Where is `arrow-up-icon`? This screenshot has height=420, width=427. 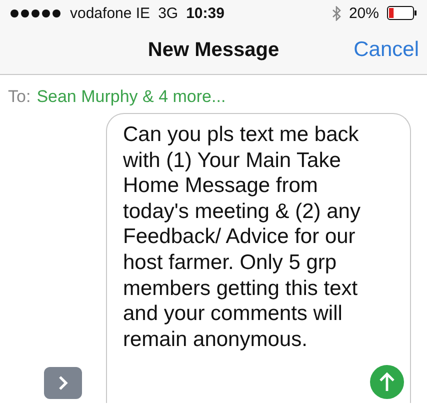 arrow-up-icon is located at coordinates (387, 382).